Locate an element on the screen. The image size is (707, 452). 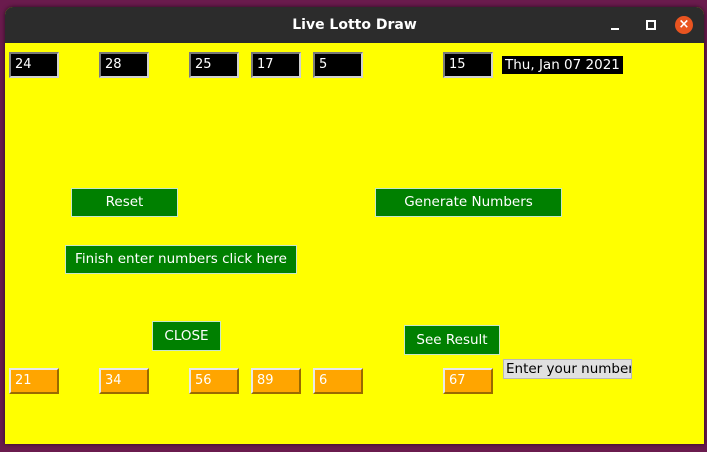
entry-number-6: 67 is located at coordinates (468, 381).